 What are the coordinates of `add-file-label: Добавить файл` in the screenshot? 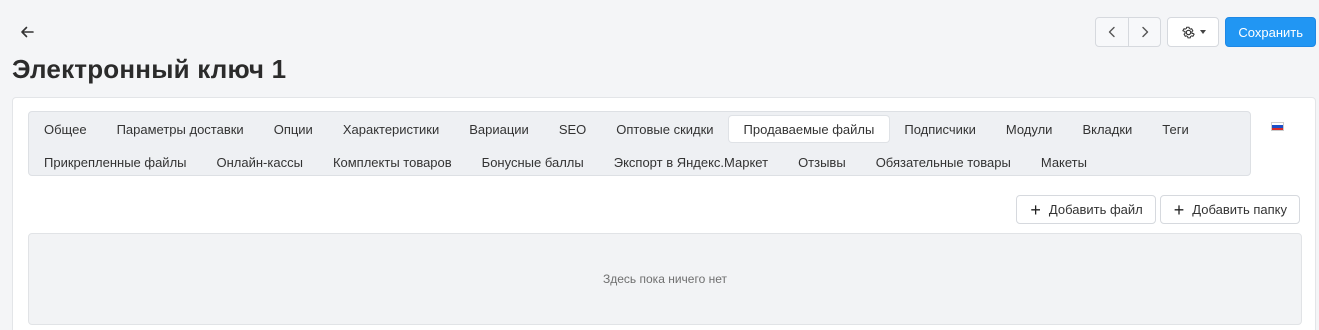 It's located at (1095, 209).